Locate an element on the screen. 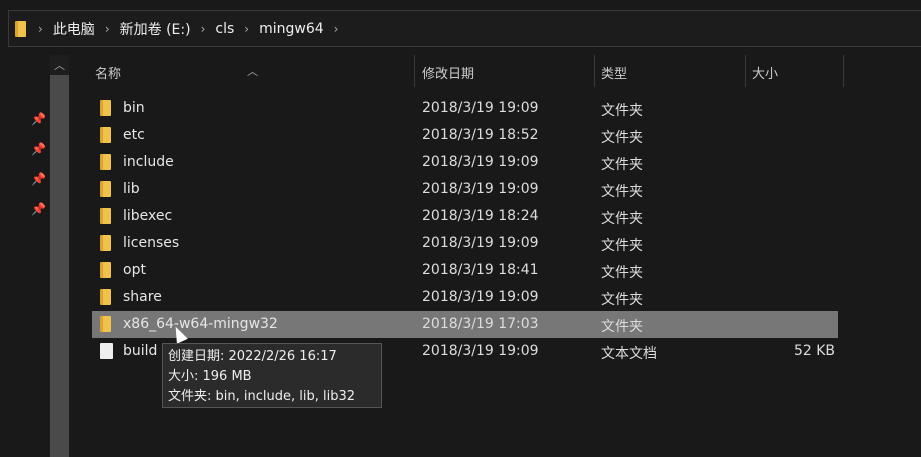 The image size is (921, 457). column-name: 名称 is located at coordinates (108, 72).